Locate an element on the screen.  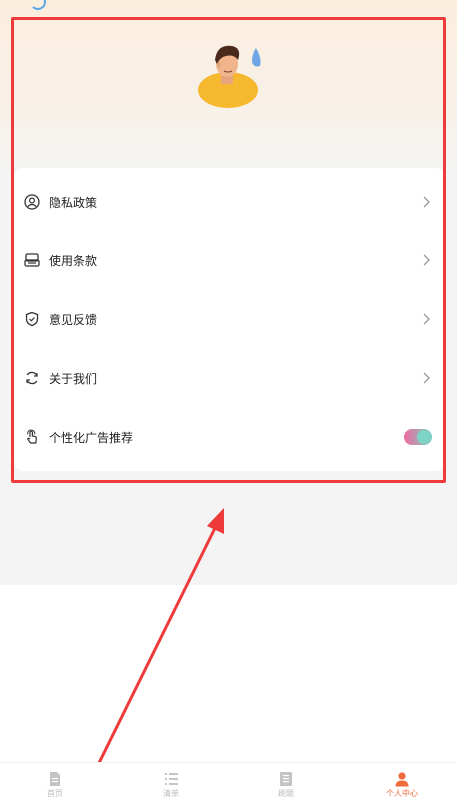
tab-list: 清单 is located at coordinates (171, 788).